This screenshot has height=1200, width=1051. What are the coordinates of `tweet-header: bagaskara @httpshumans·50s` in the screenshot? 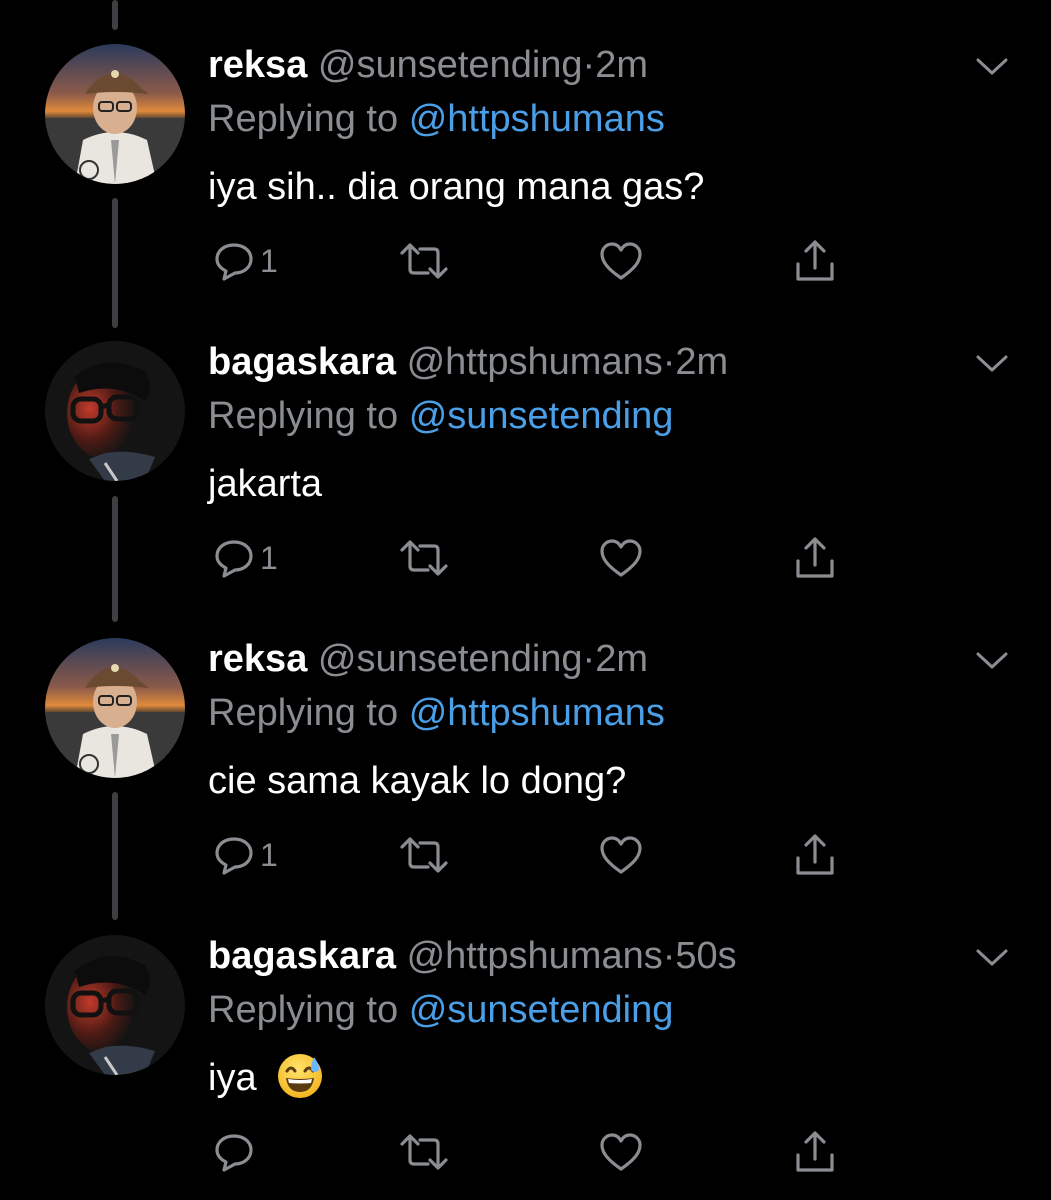 It's located at (472, 956).